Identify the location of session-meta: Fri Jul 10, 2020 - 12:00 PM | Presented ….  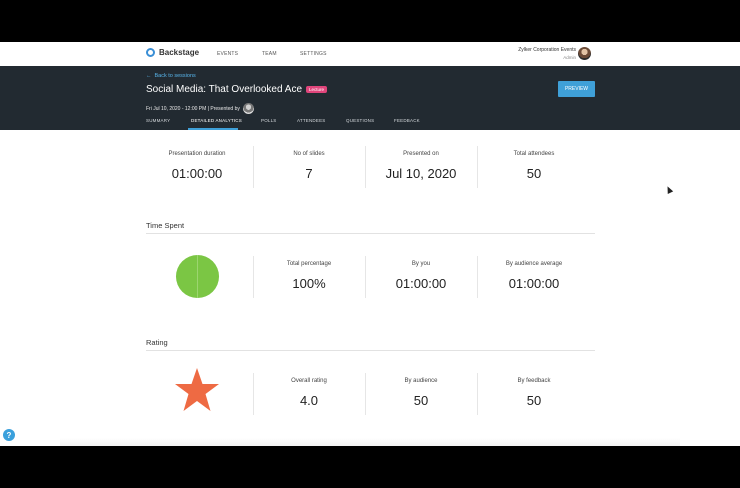
(200, 108).